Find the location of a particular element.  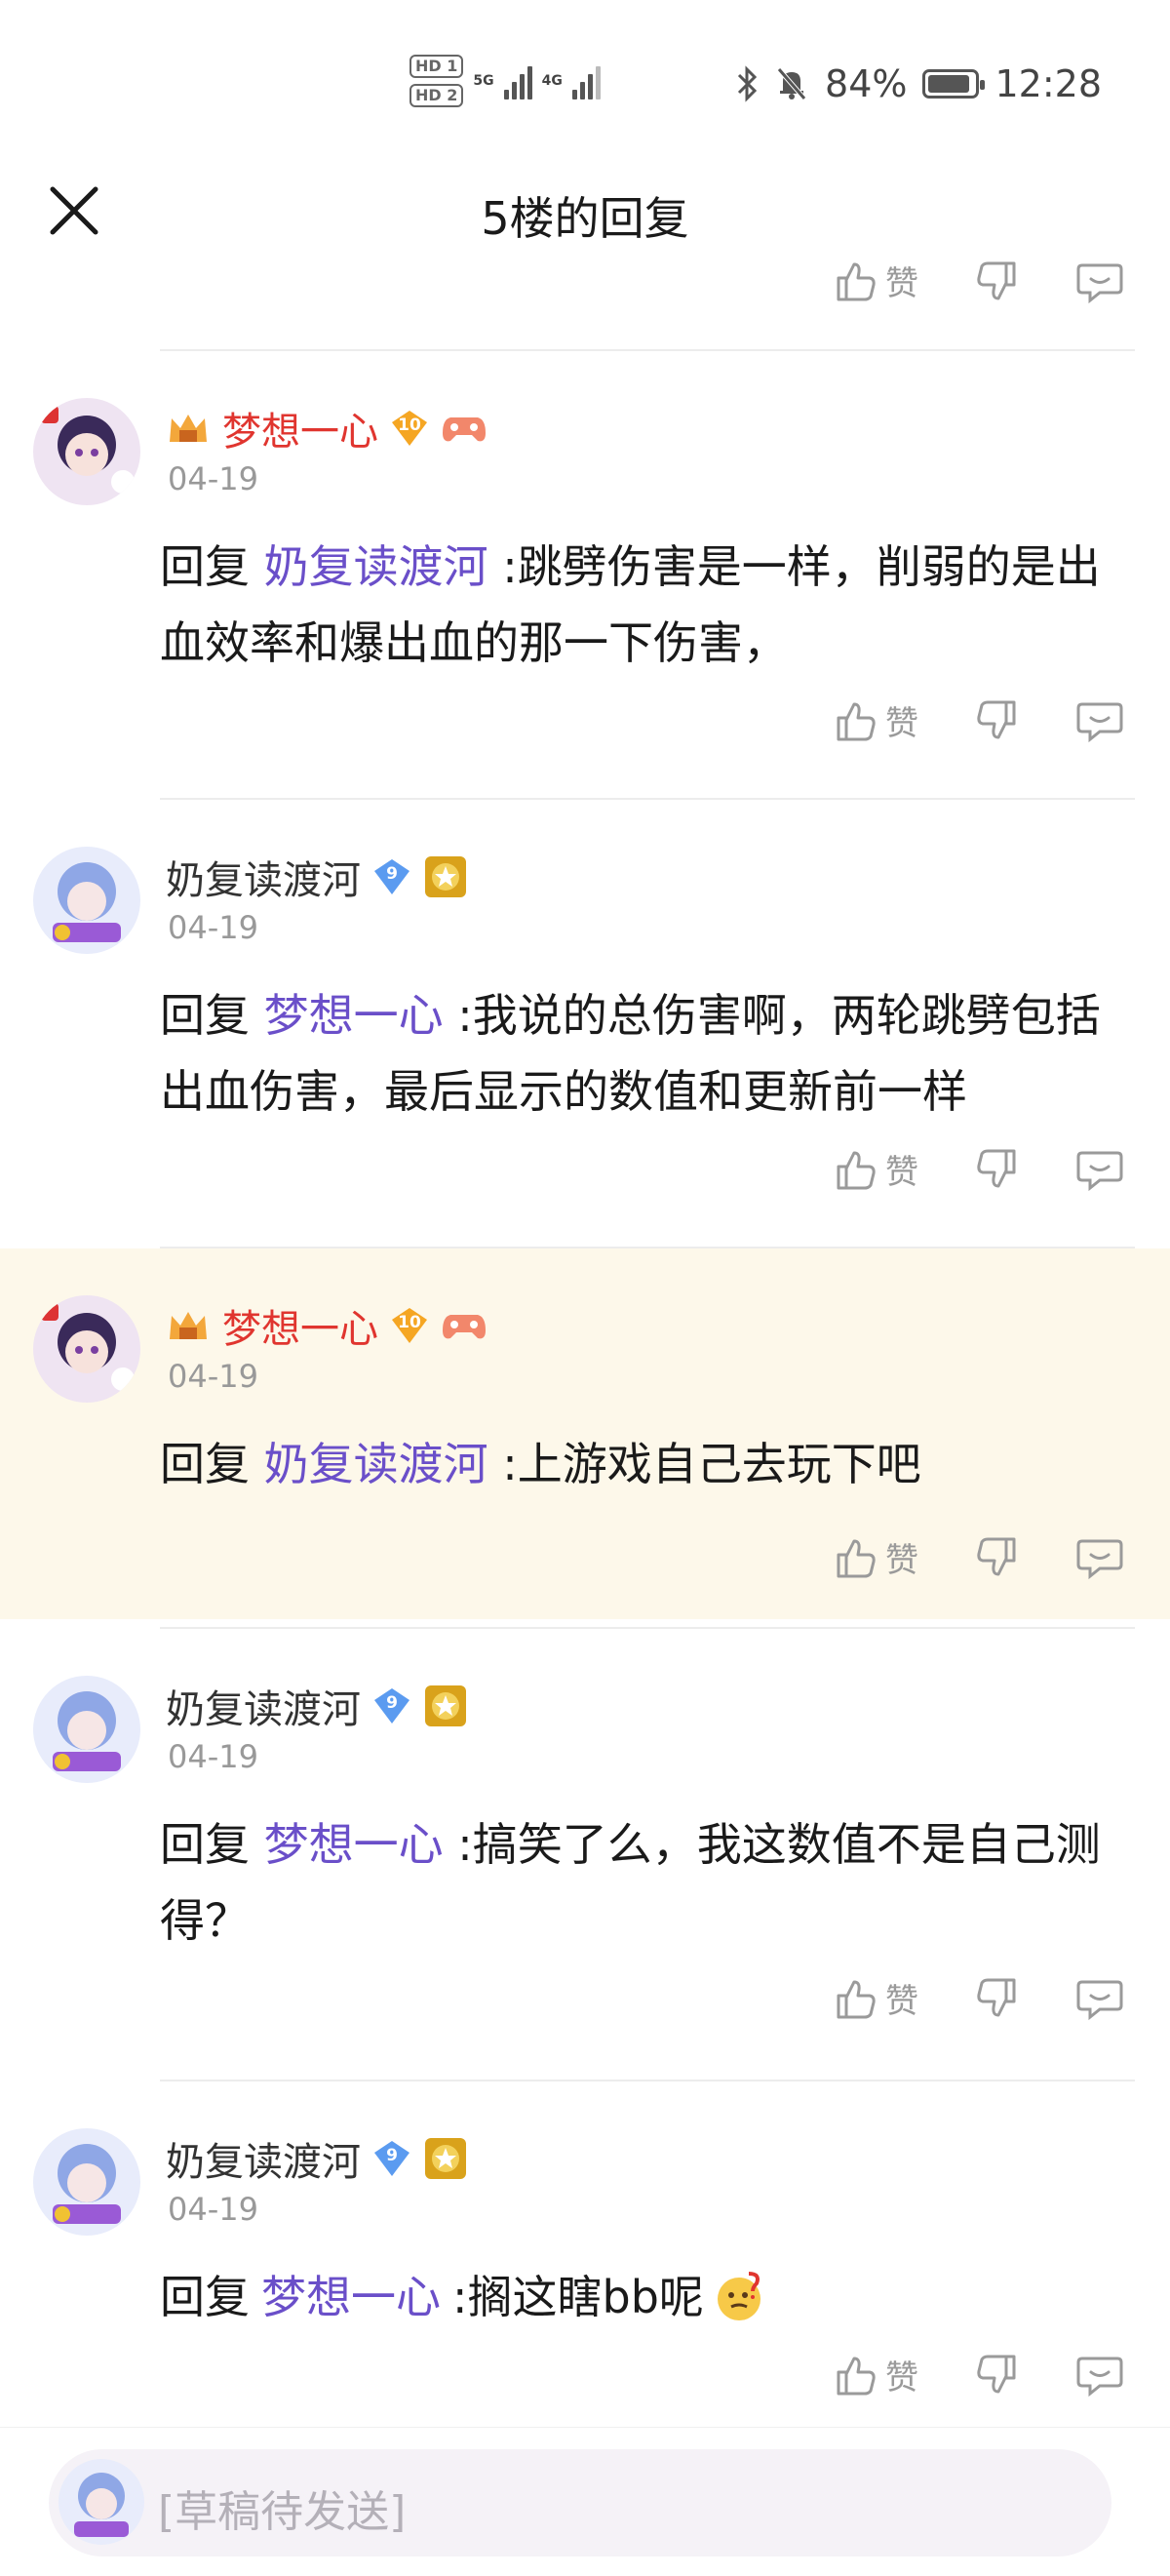

page-title: 5楼的回复 is located at coordinates (585, 218).